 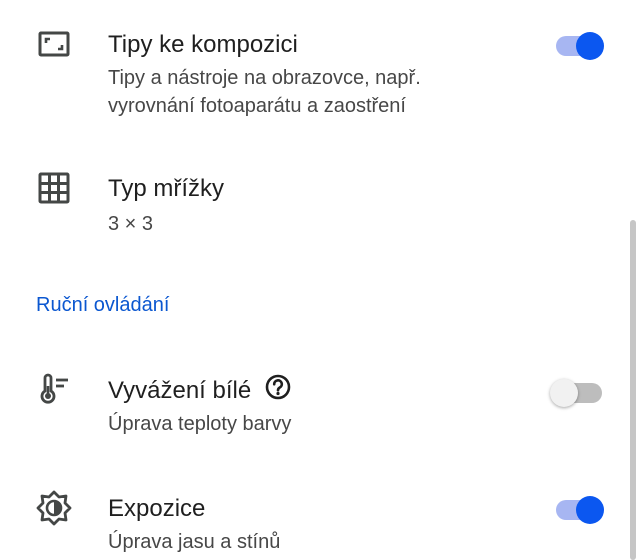 I want to click on setting-subtitle: 3 × 3, so click(x=131, y=224).